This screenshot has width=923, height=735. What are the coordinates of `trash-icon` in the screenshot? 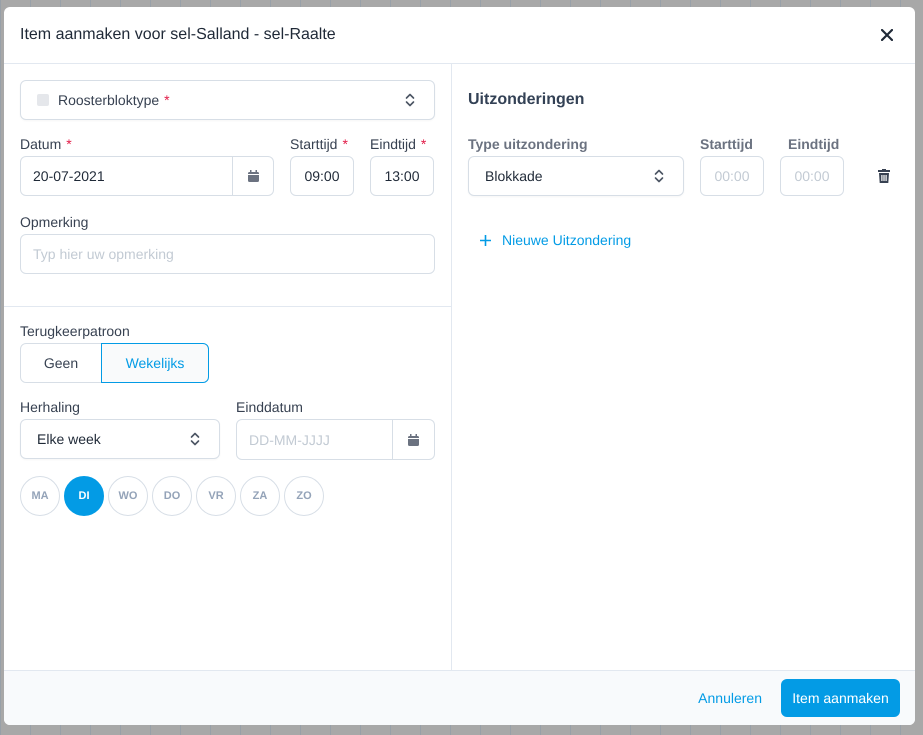 It's located at (884, 176).